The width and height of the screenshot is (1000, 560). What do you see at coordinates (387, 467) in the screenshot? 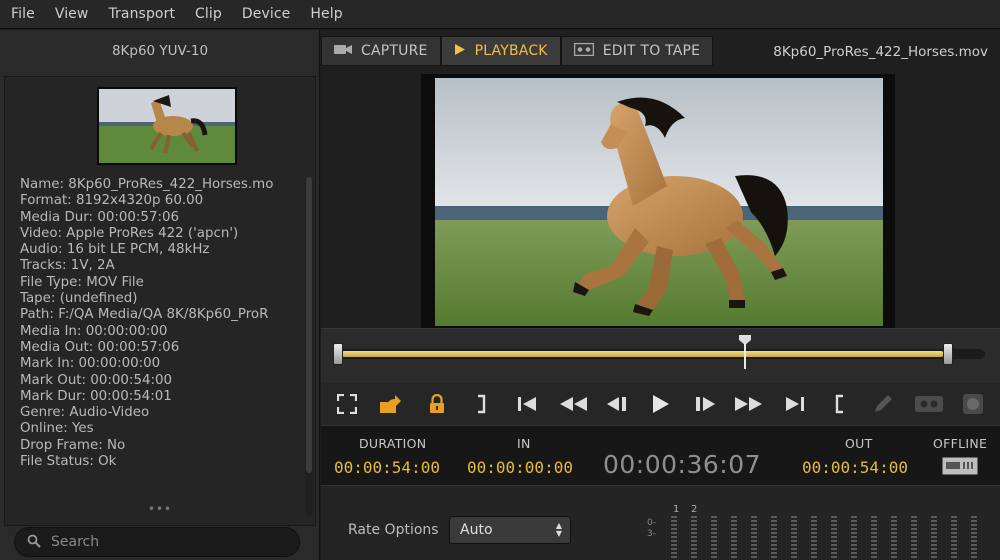
I see `duration-timecode: 00:00:54:00` at bounding box center [387, 467].